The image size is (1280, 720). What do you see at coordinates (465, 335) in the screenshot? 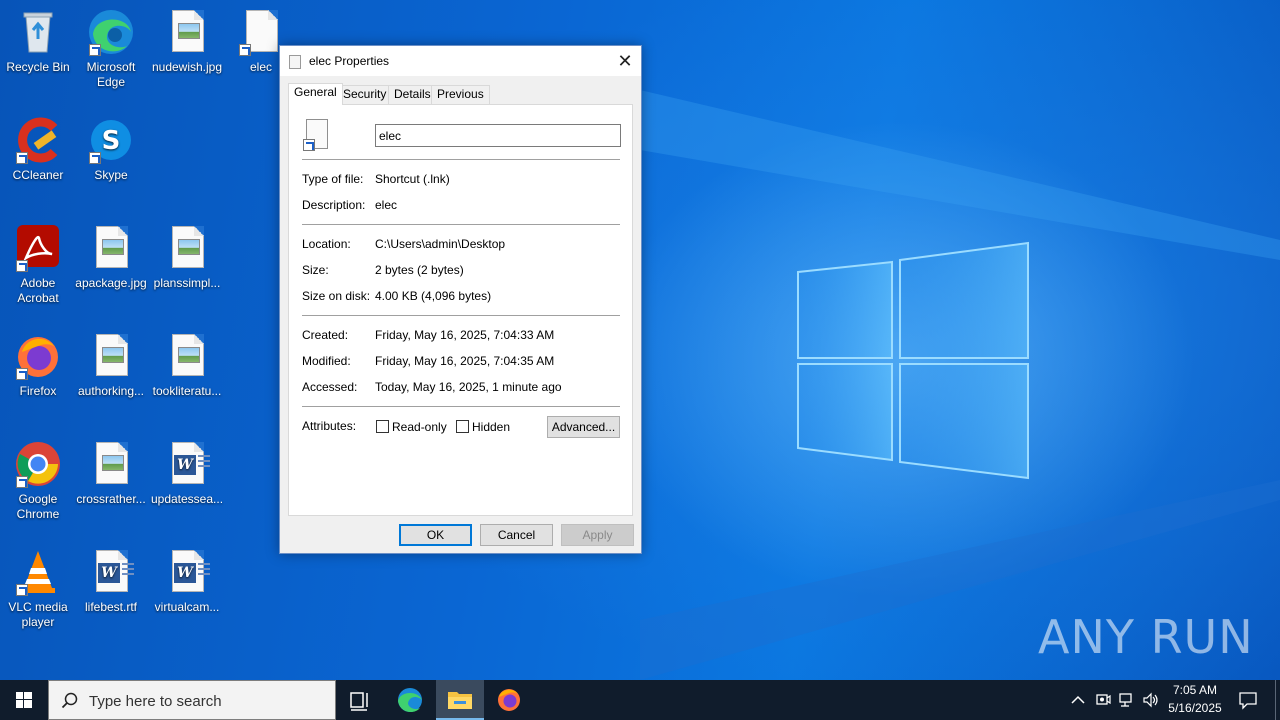
I see `created-value: Friday, May 16, 2025, 7:04:33 AM` at bounding box center [465, 335].